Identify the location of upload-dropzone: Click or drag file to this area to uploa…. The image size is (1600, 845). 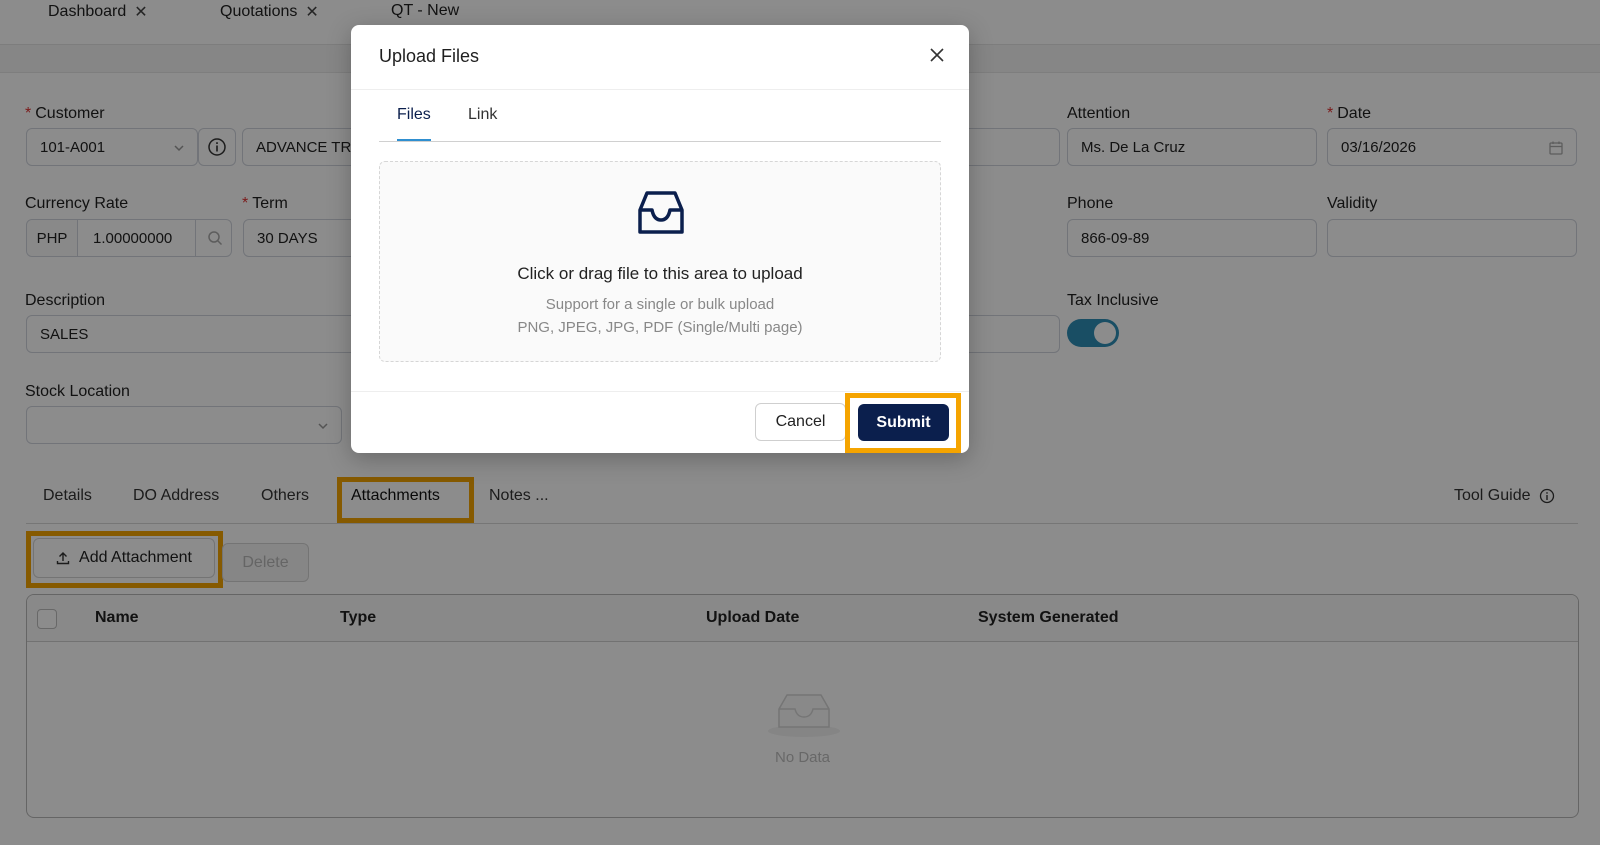
(660, 261).